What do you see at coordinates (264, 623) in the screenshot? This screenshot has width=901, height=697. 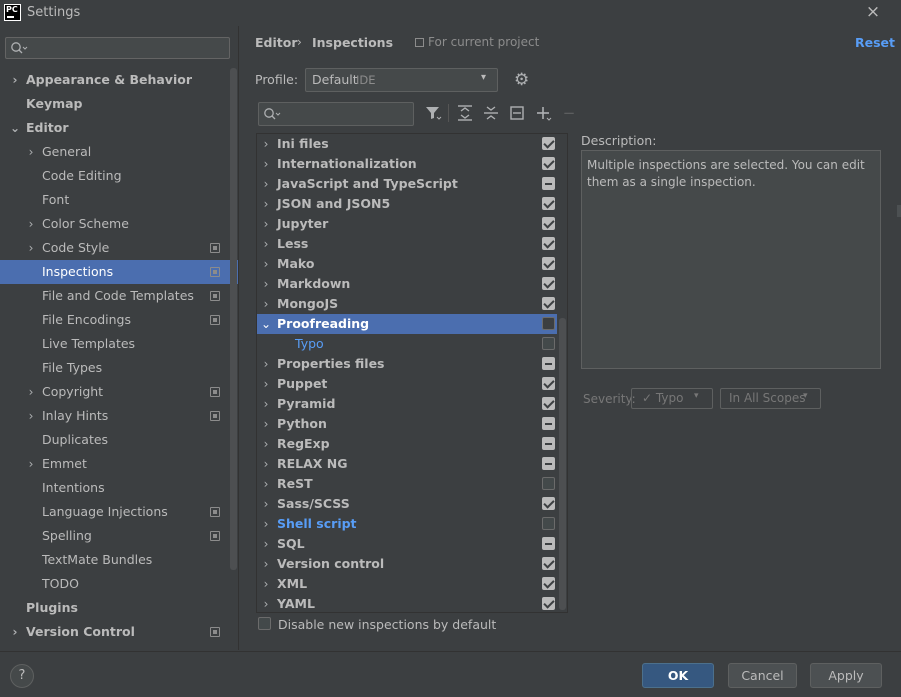 I see `disable-new-inspections-checkbox` at bounding box center [264, 623].